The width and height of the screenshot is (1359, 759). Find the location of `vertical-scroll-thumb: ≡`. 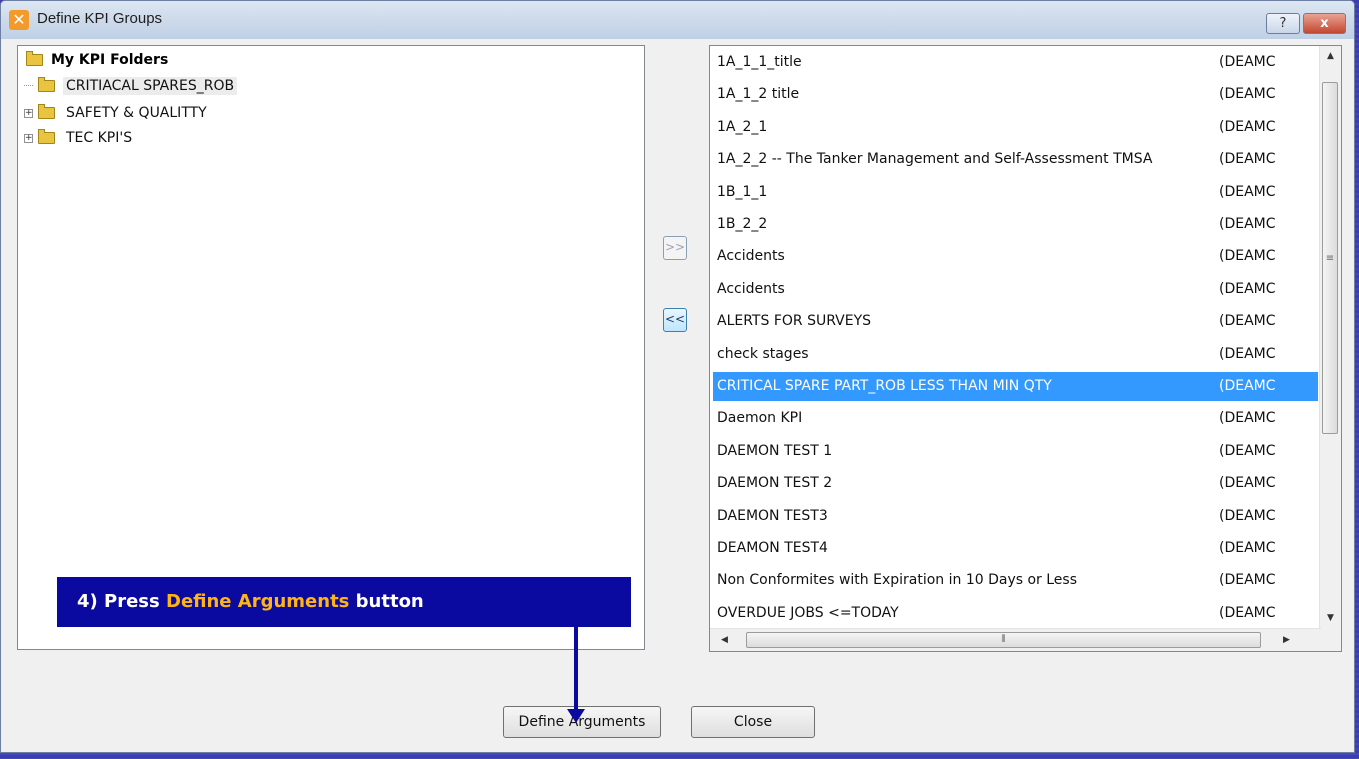

vertical-scroll-thumb: ≡ is located at coordinates (1330, 258).